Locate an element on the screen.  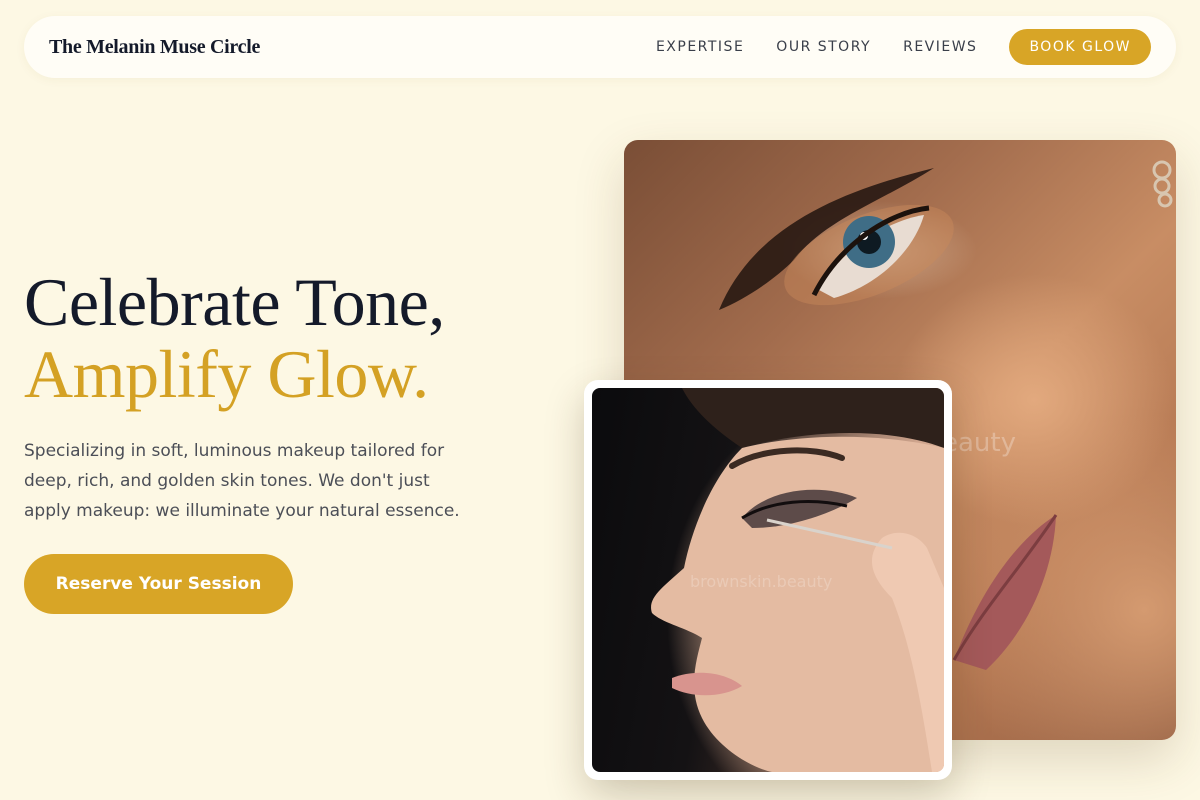
headline-line-2: Amplify Glow. is located at coordinates (226, 374).